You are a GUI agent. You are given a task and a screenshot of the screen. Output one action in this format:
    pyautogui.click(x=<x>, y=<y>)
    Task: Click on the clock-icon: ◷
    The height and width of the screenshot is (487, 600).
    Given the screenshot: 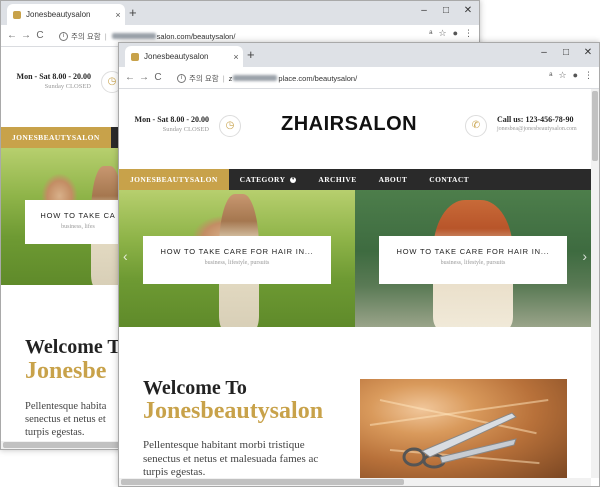 What is the action you would take?
    pyautogui.click(x=230, y=126)
    